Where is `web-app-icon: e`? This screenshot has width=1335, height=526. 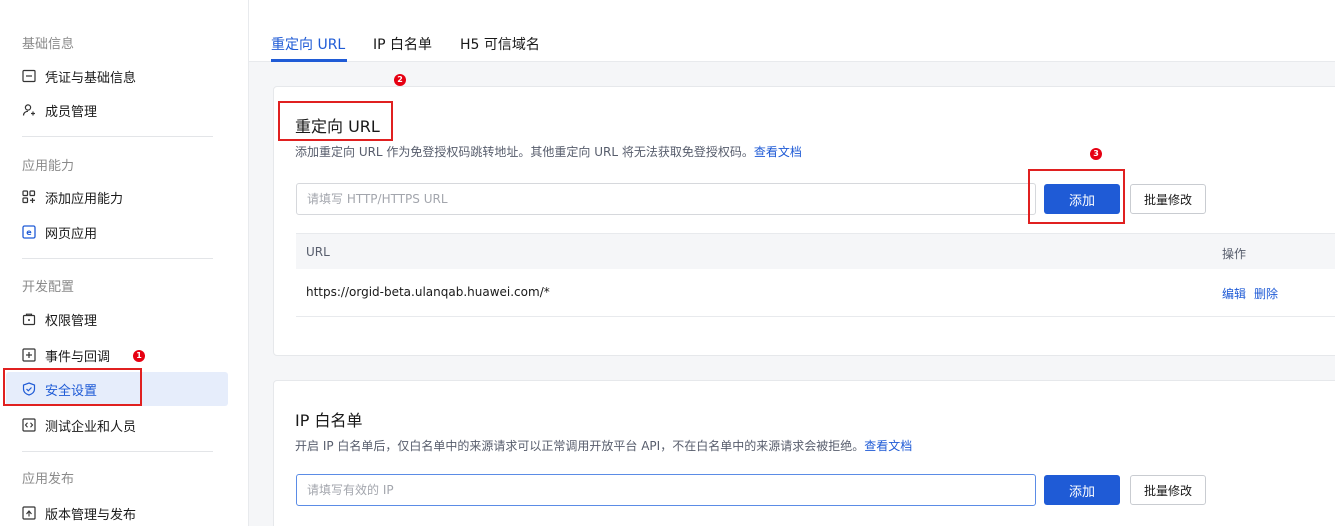 web-app-icon: e is located at coordinates (29, 232).